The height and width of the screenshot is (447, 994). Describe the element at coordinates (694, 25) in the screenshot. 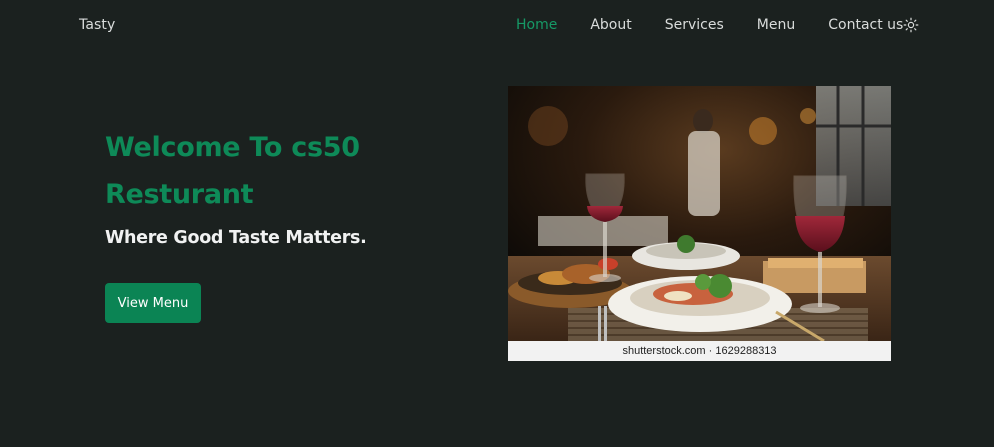

I see `nav-services-link: Services` at that location.